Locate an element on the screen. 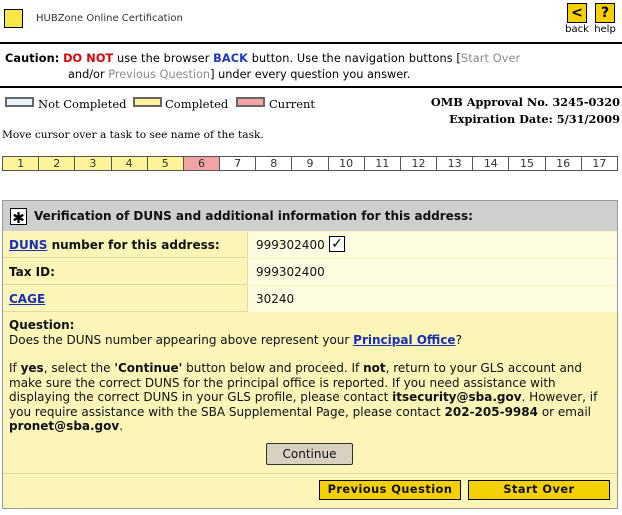  task-cell-8: 8 is located at coordinates (274, 163).